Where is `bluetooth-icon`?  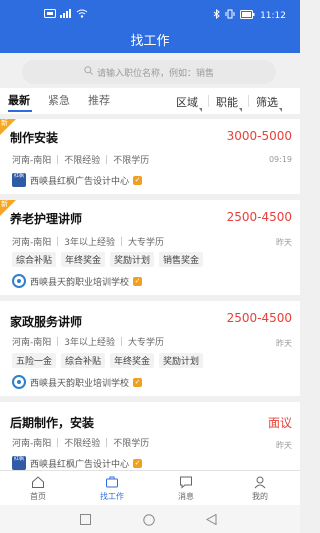 bluetooth-icon is located at coordinates (216, 15).